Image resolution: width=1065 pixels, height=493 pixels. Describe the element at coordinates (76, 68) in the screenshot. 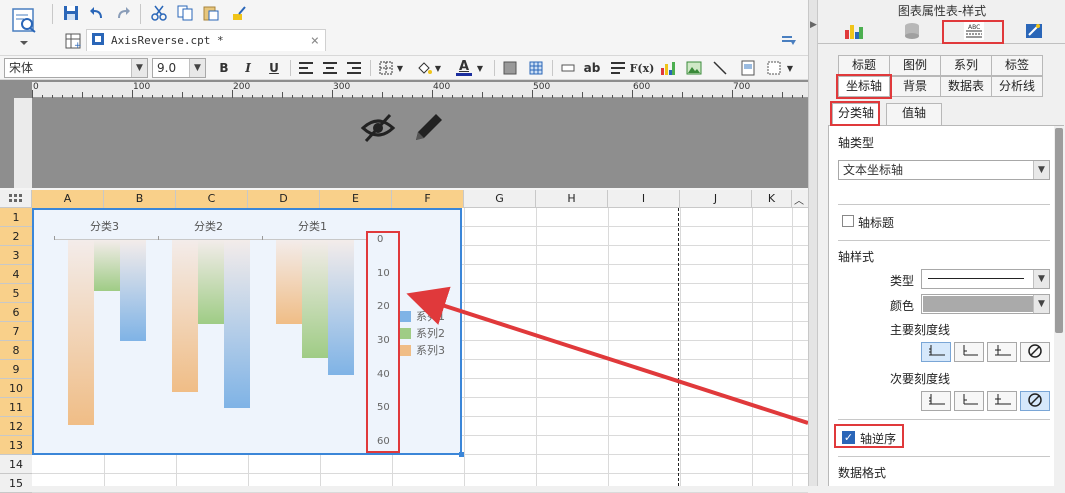

I see `font-name-select: 宋体 ▼` at that location.